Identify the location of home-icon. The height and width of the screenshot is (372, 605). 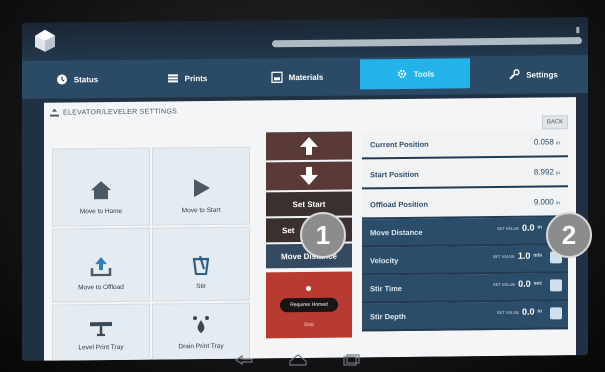
(101, 190).